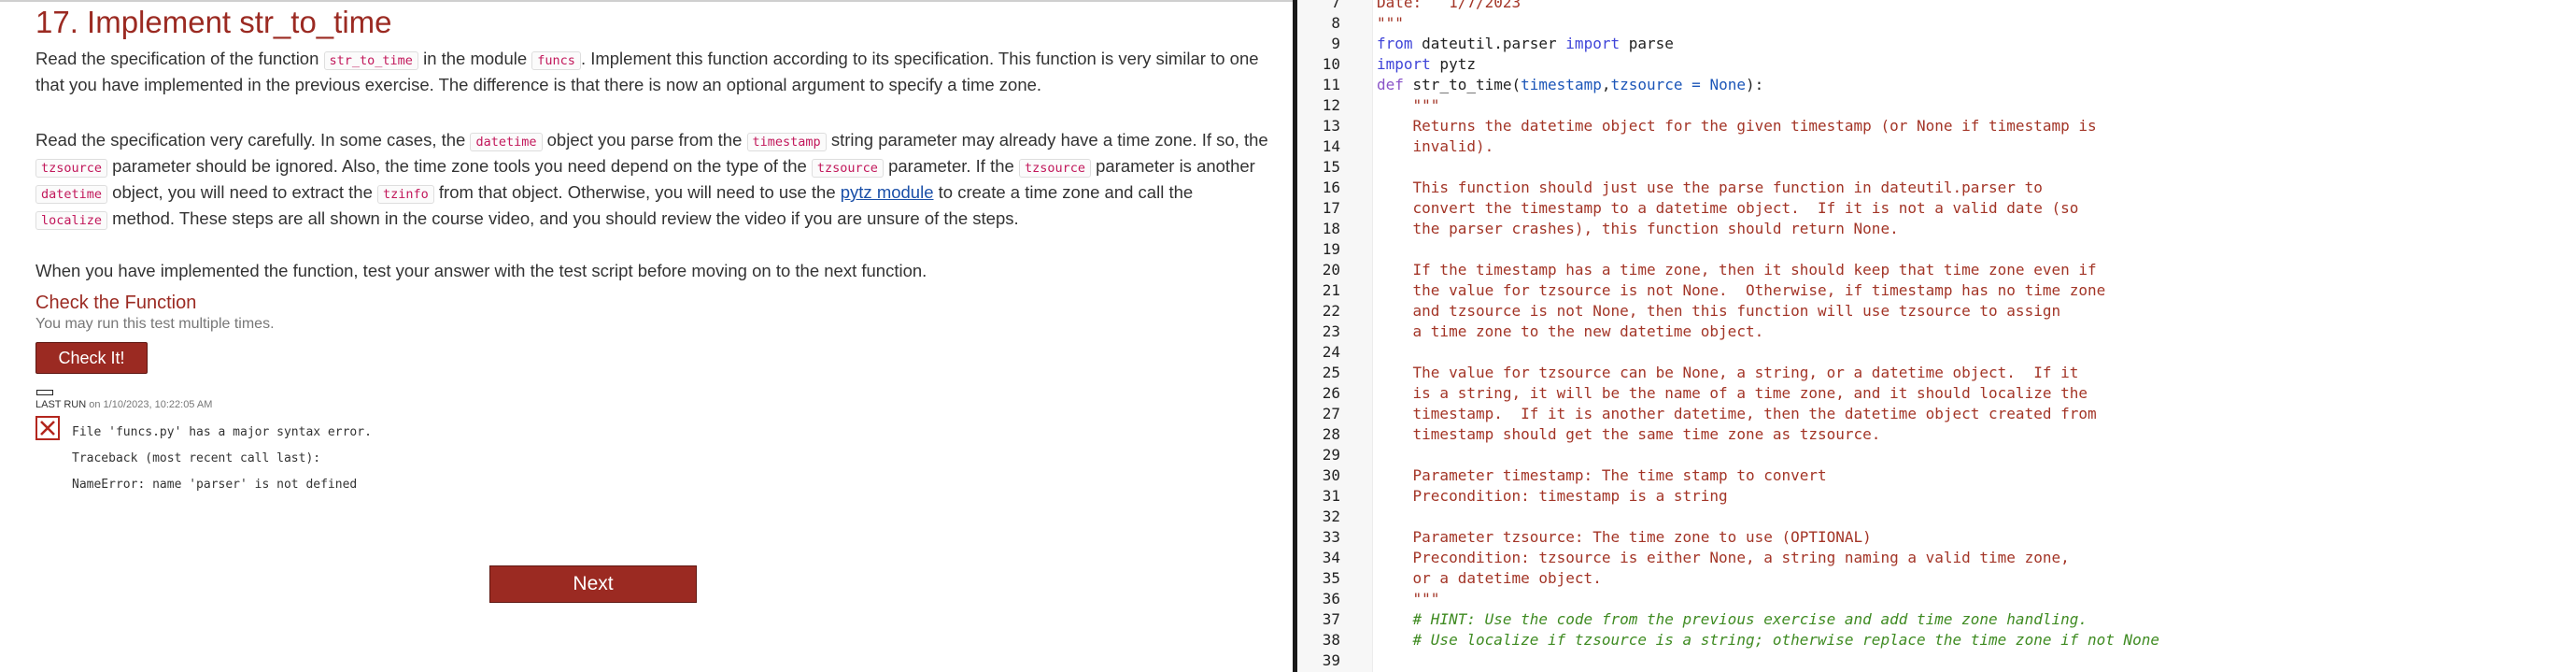 The image size is (2576, 672). I want to click on line-number: 15, so click(1331, 167).